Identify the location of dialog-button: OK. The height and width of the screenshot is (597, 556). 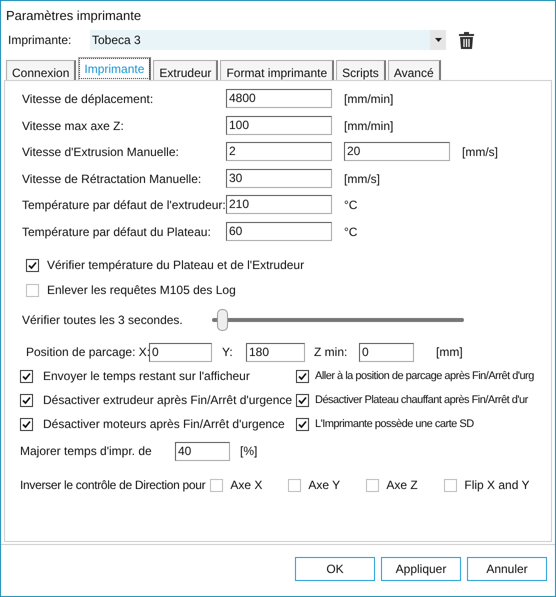
(335, 569).